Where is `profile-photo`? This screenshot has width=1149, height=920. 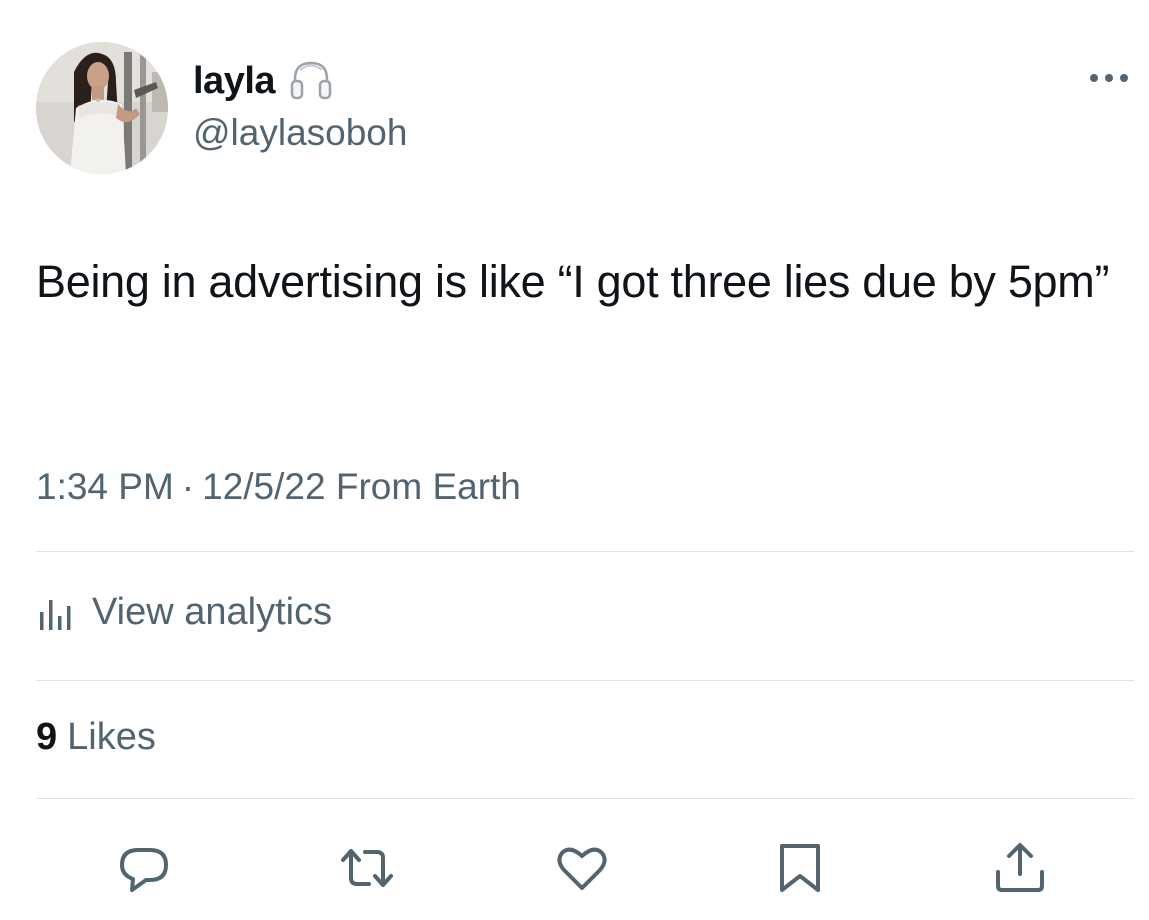
profile-photo is located at coordinates (102, 108).